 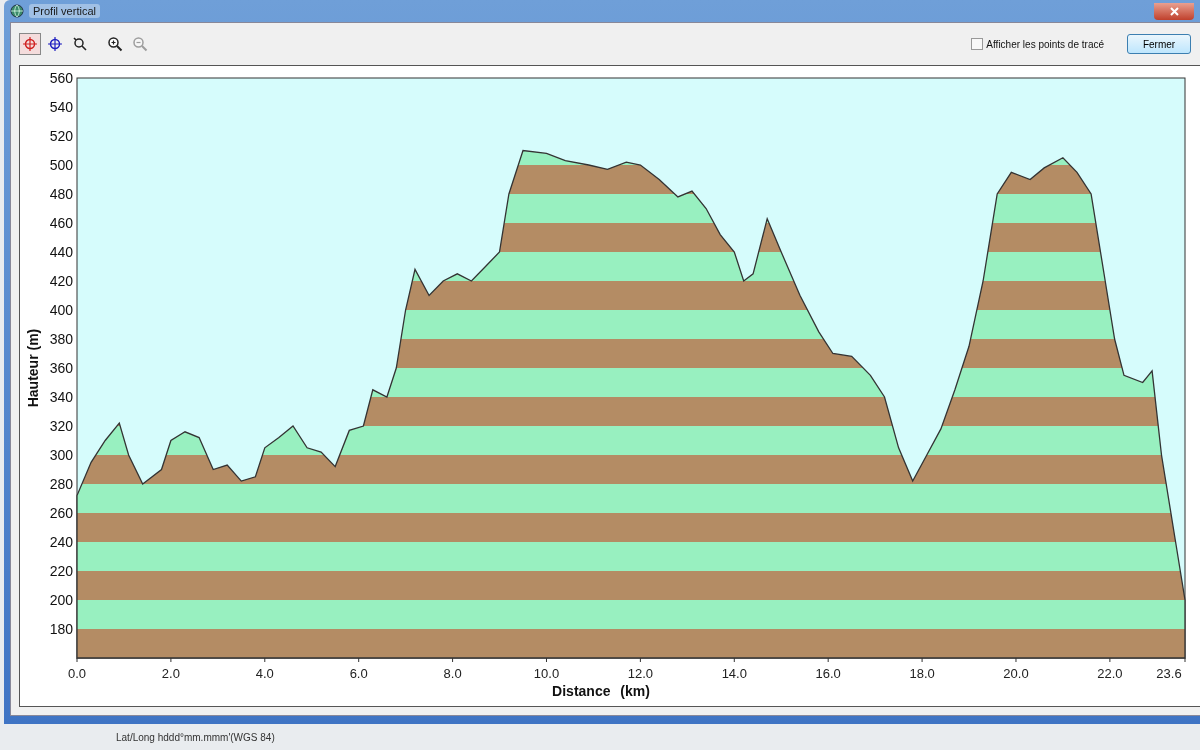 I want to click on x-axis-title: Distance (km), so click(x=601, y=691).